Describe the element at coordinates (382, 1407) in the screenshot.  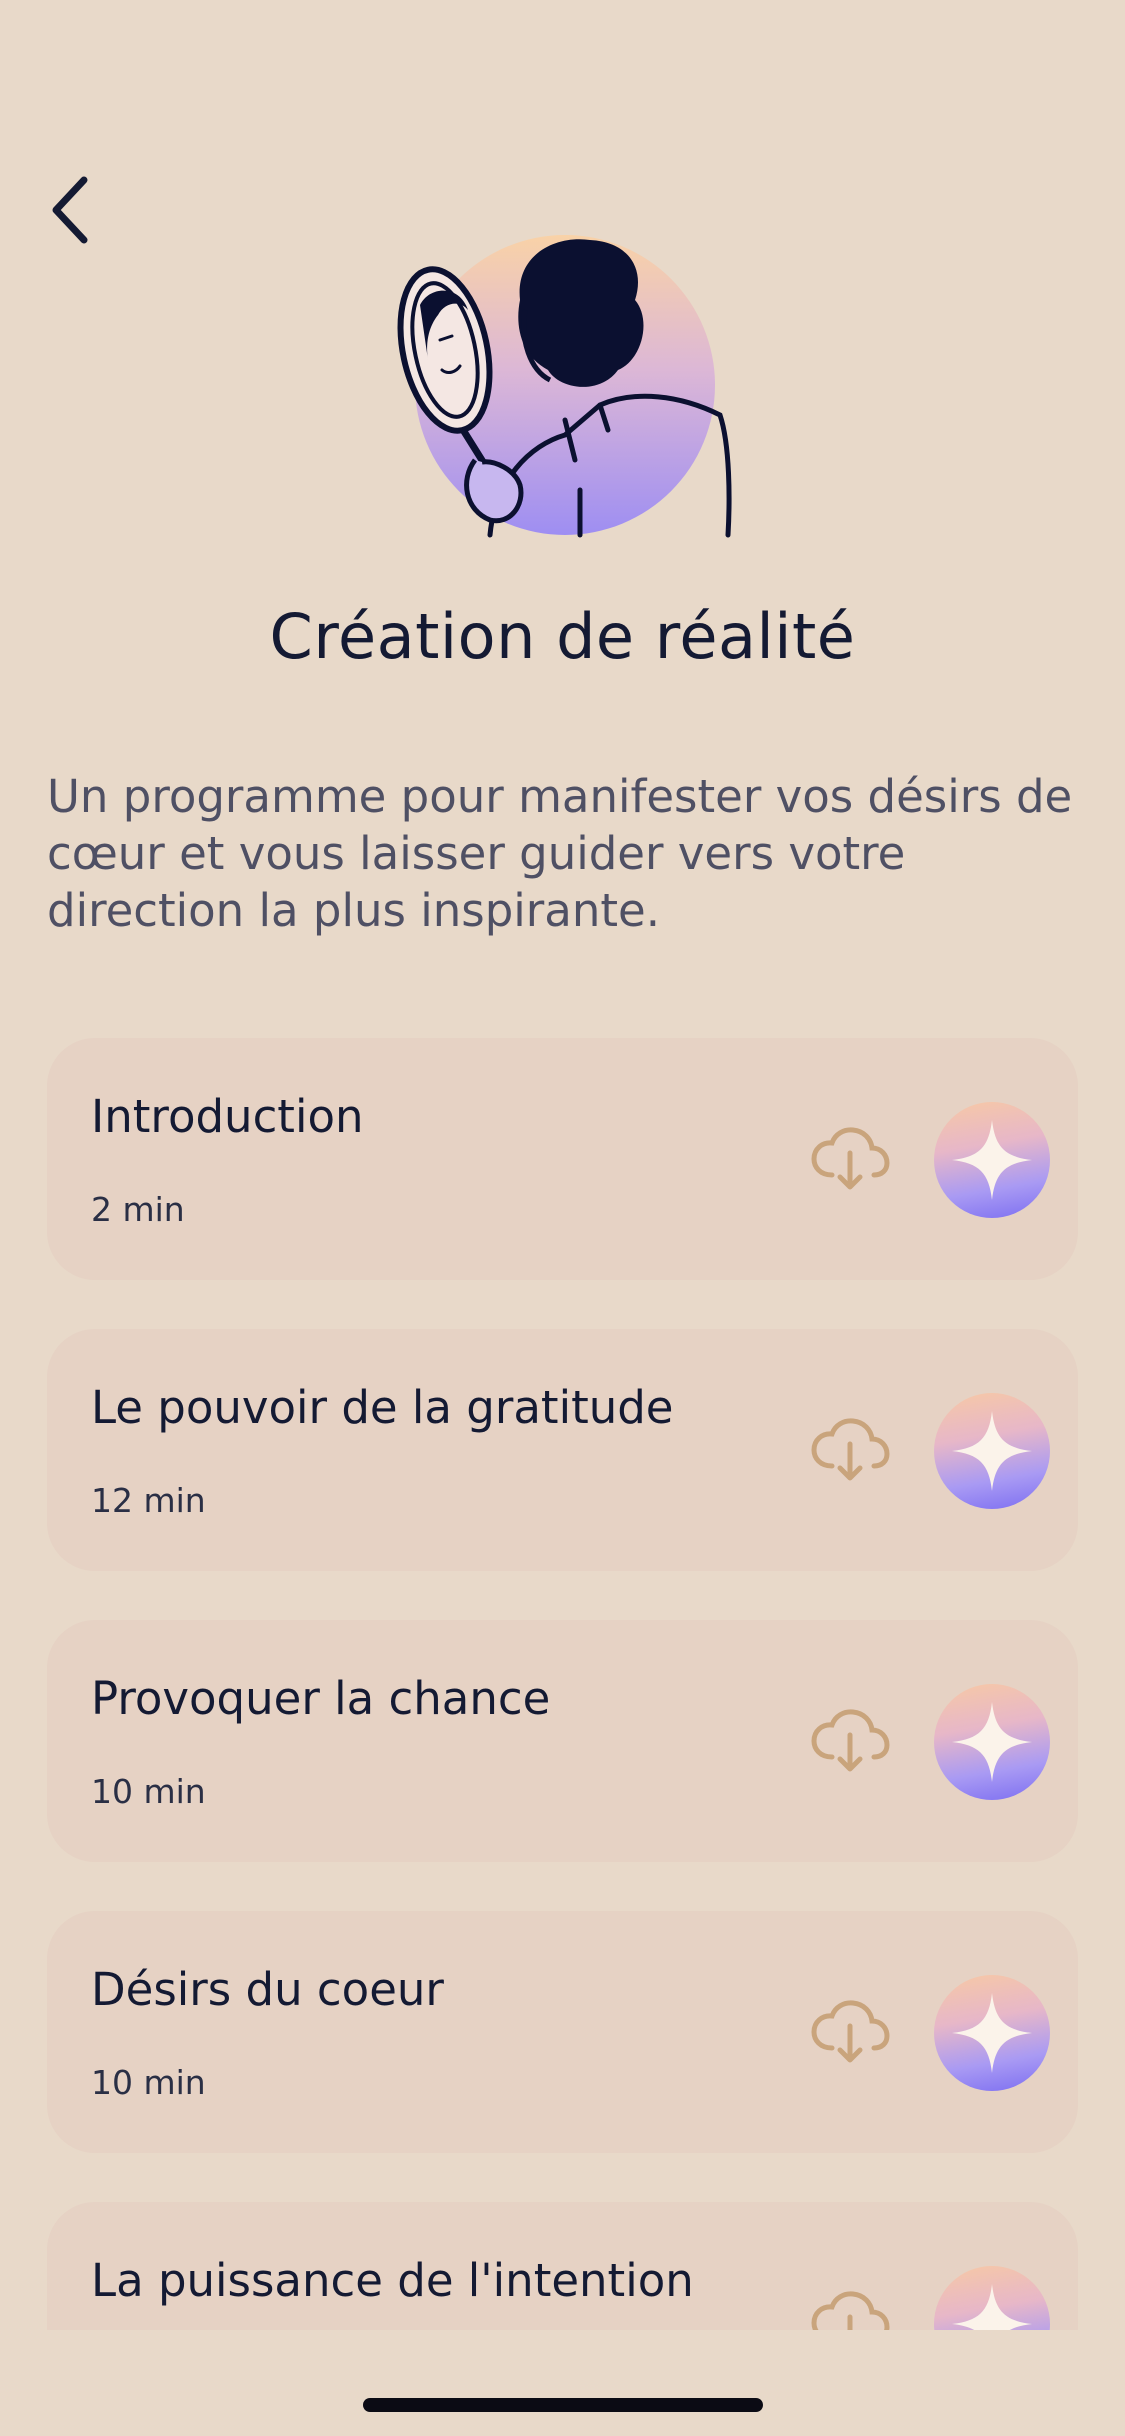
I see `session-title: Le pouvoir de la gratitude` at that location.